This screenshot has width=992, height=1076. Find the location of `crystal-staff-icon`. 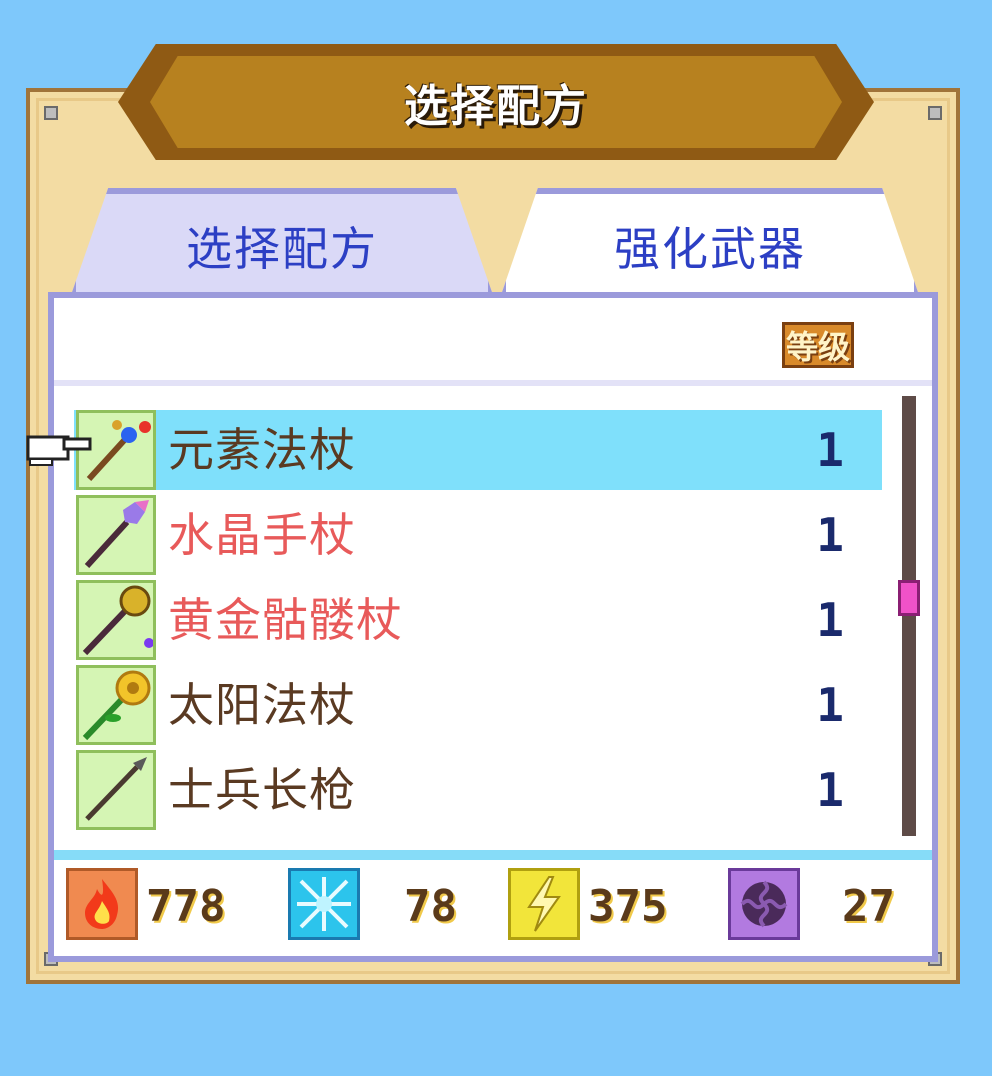

crystal-staff-icon is located at coordinates (116, 535).